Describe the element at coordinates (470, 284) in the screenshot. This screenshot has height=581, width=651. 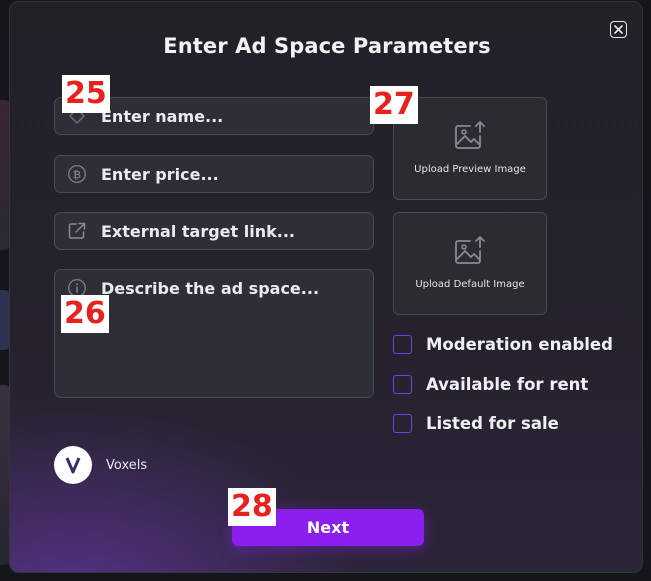
I see `upload-default-label: Upload Default Image` at that location.